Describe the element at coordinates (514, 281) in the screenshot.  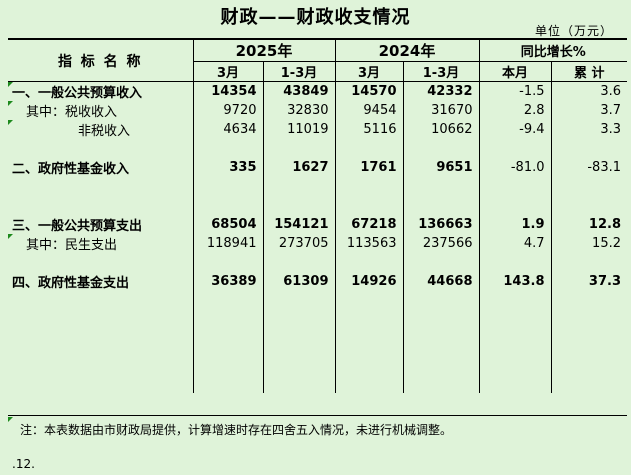
I see `cell-yoy-month: 143.8` at that location.